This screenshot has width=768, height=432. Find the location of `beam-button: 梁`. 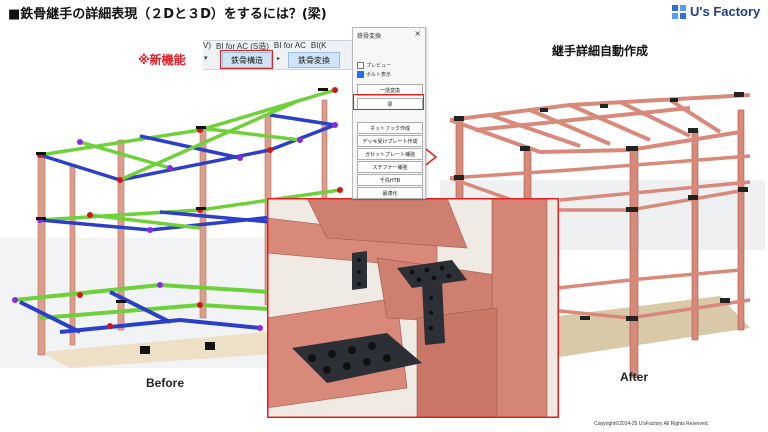

beam-button: 梁 is located at coordinates (390, 104).